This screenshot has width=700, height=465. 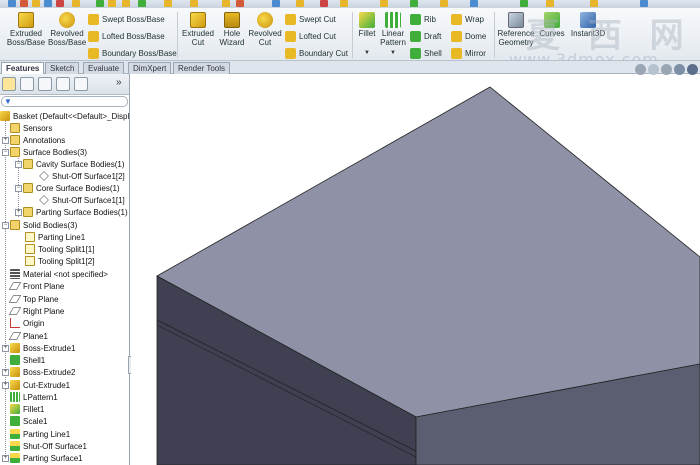 What do you see at coordinates (198, 29) in the screenshot?
I see `extruded-cut-button: Extruded Cut` at bounding box center [198, 29].